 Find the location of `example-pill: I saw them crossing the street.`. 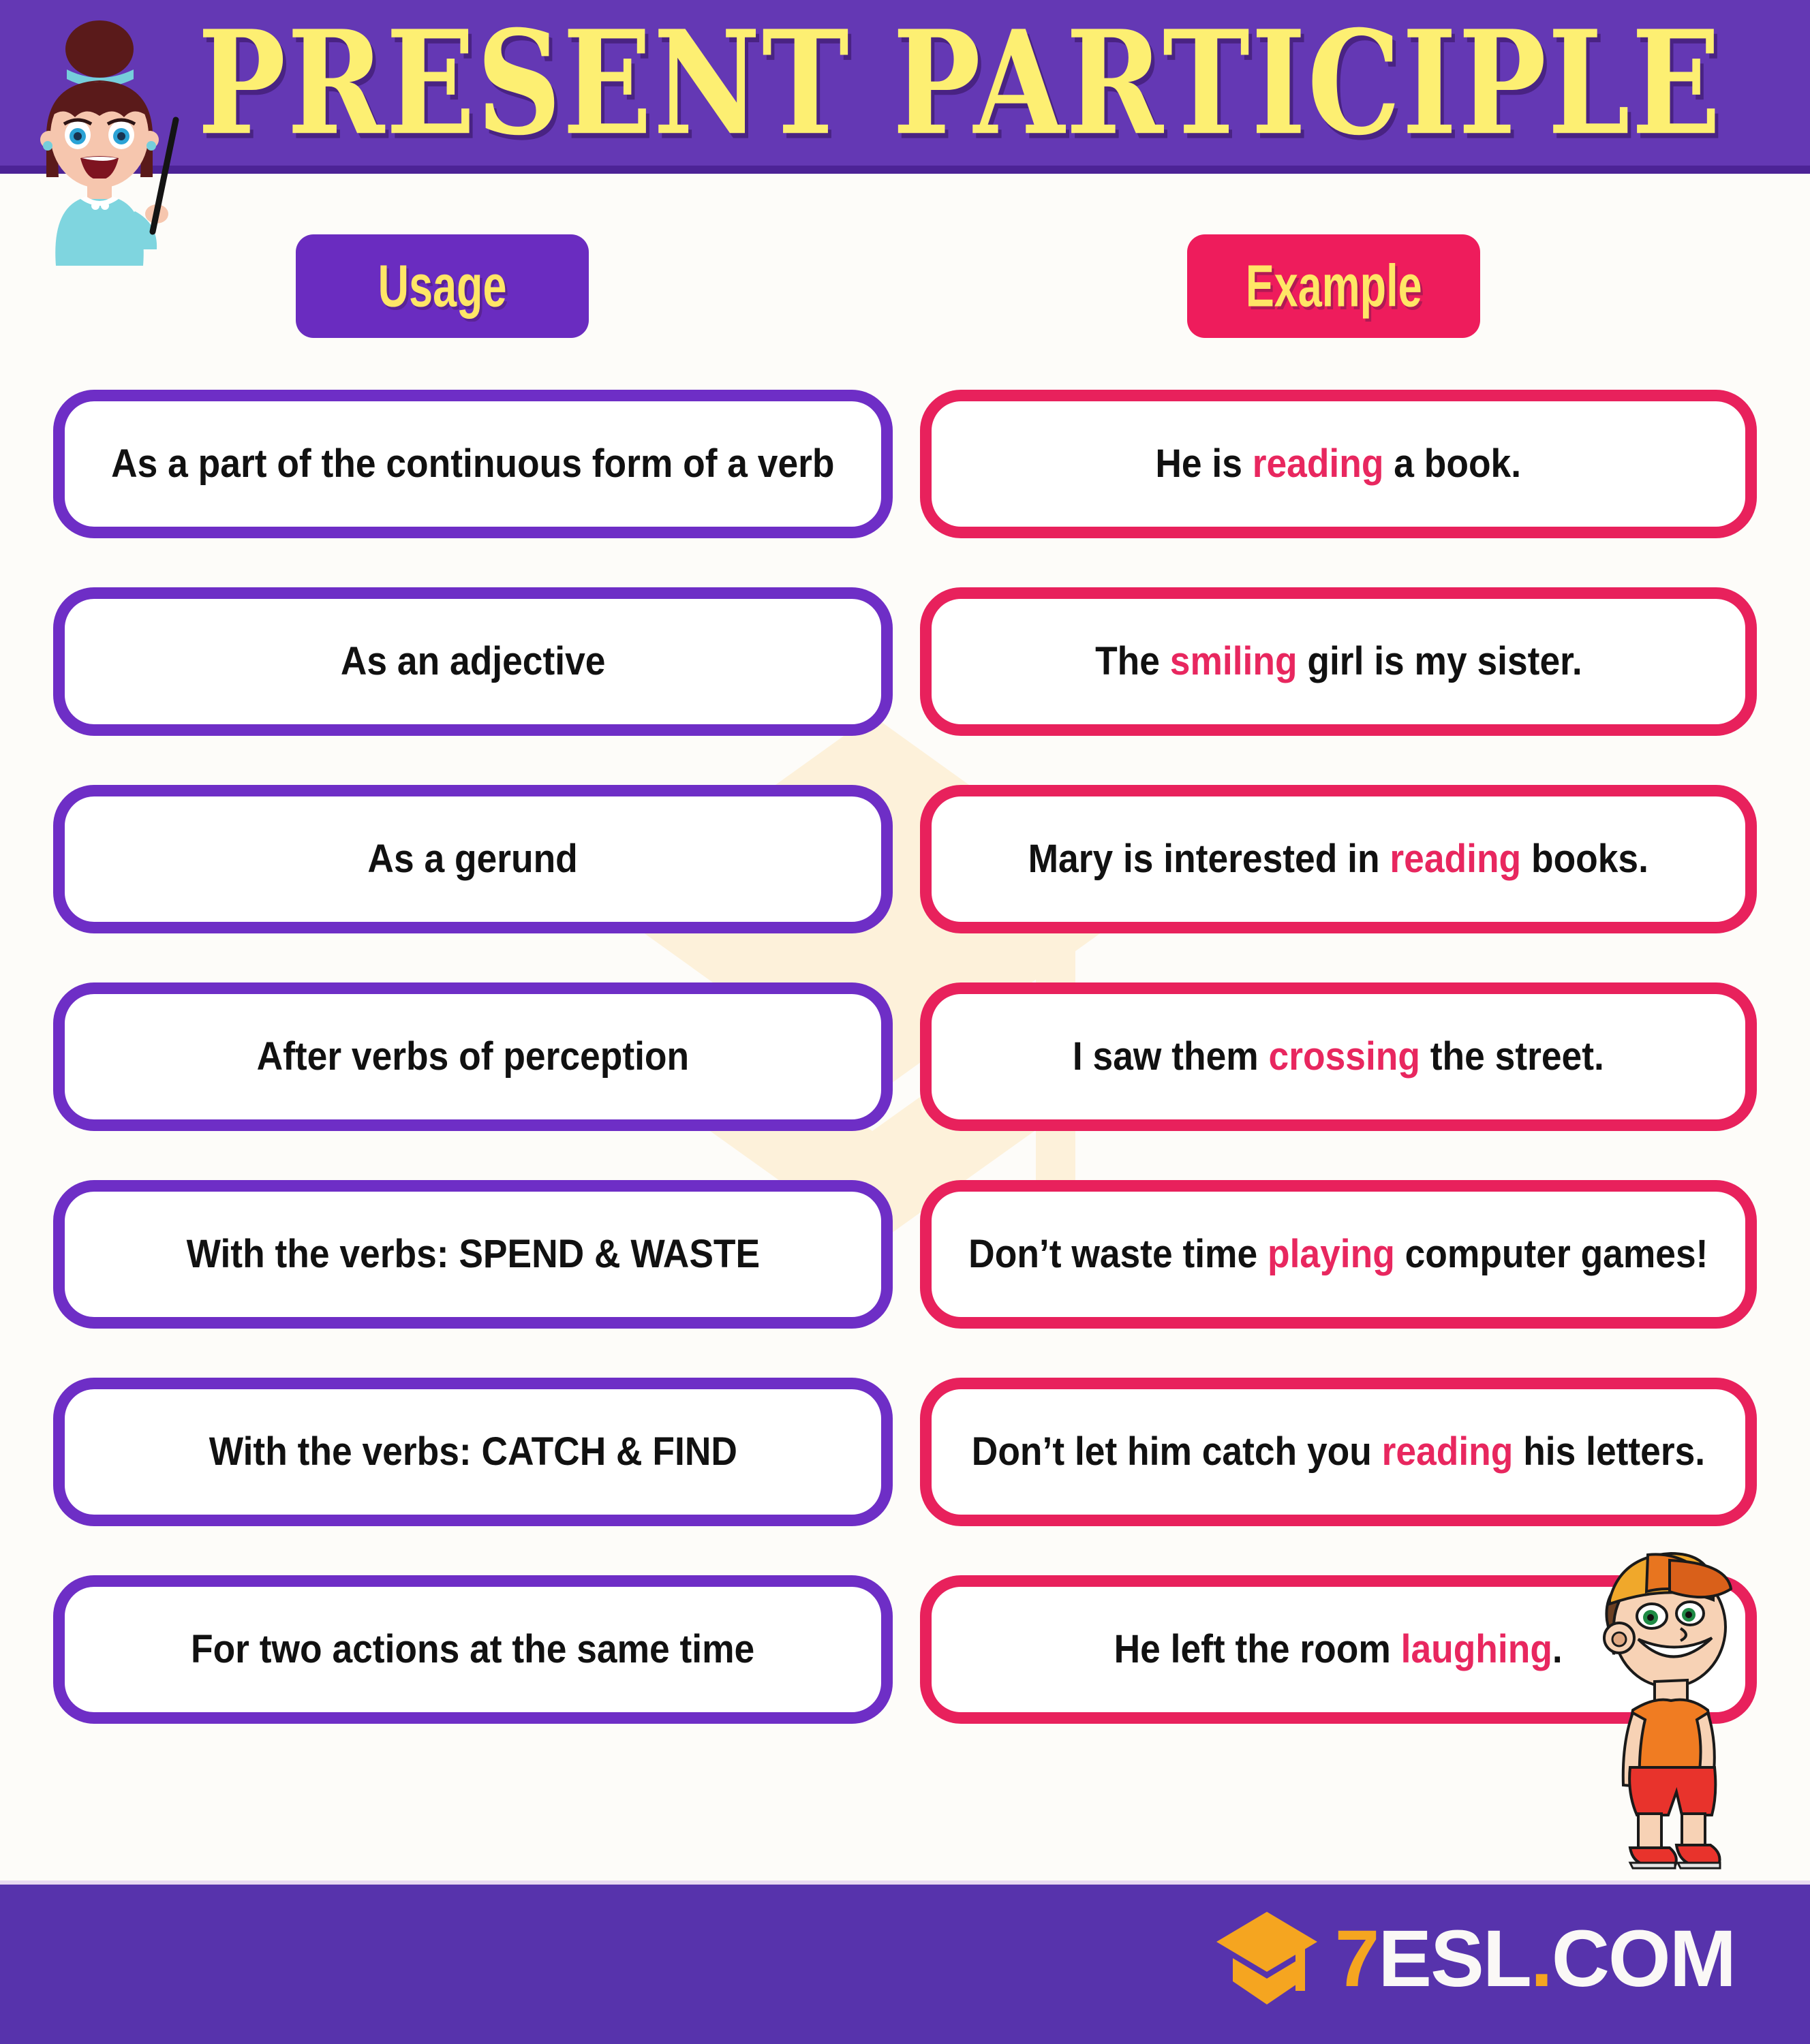

example-pill: I saw them crossing the street. is located at coordinates (1338, 1056).